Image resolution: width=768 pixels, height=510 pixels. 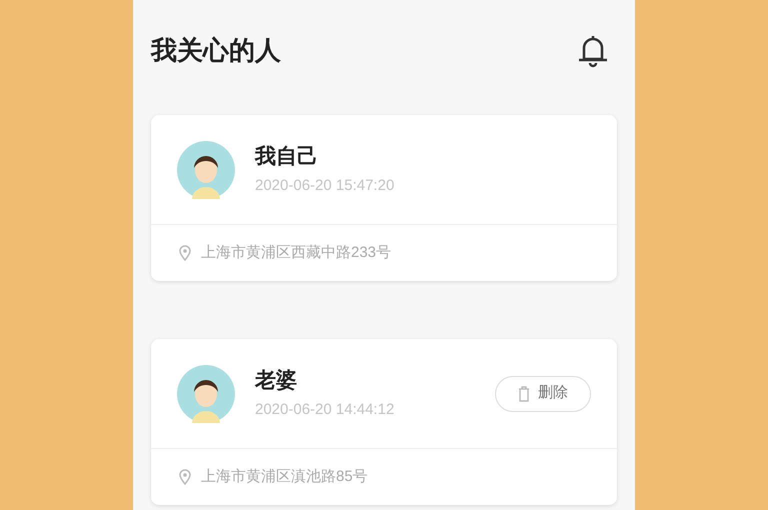 I want to click on trash-icon, so click(x=524, y=394).